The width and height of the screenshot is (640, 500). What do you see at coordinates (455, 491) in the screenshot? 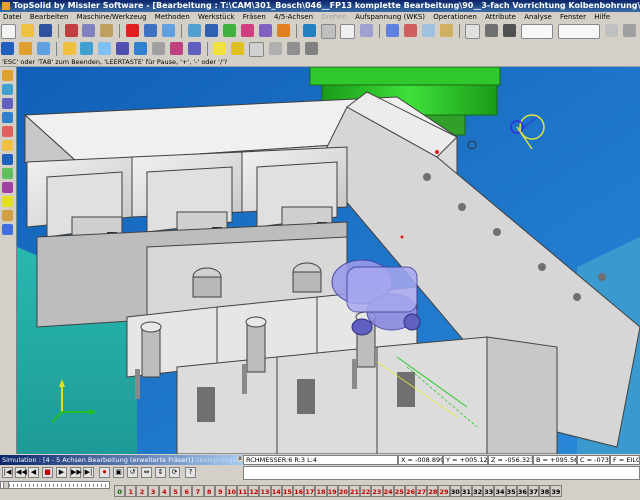
I see `number-button: 30` at bounding box center [455, 491].